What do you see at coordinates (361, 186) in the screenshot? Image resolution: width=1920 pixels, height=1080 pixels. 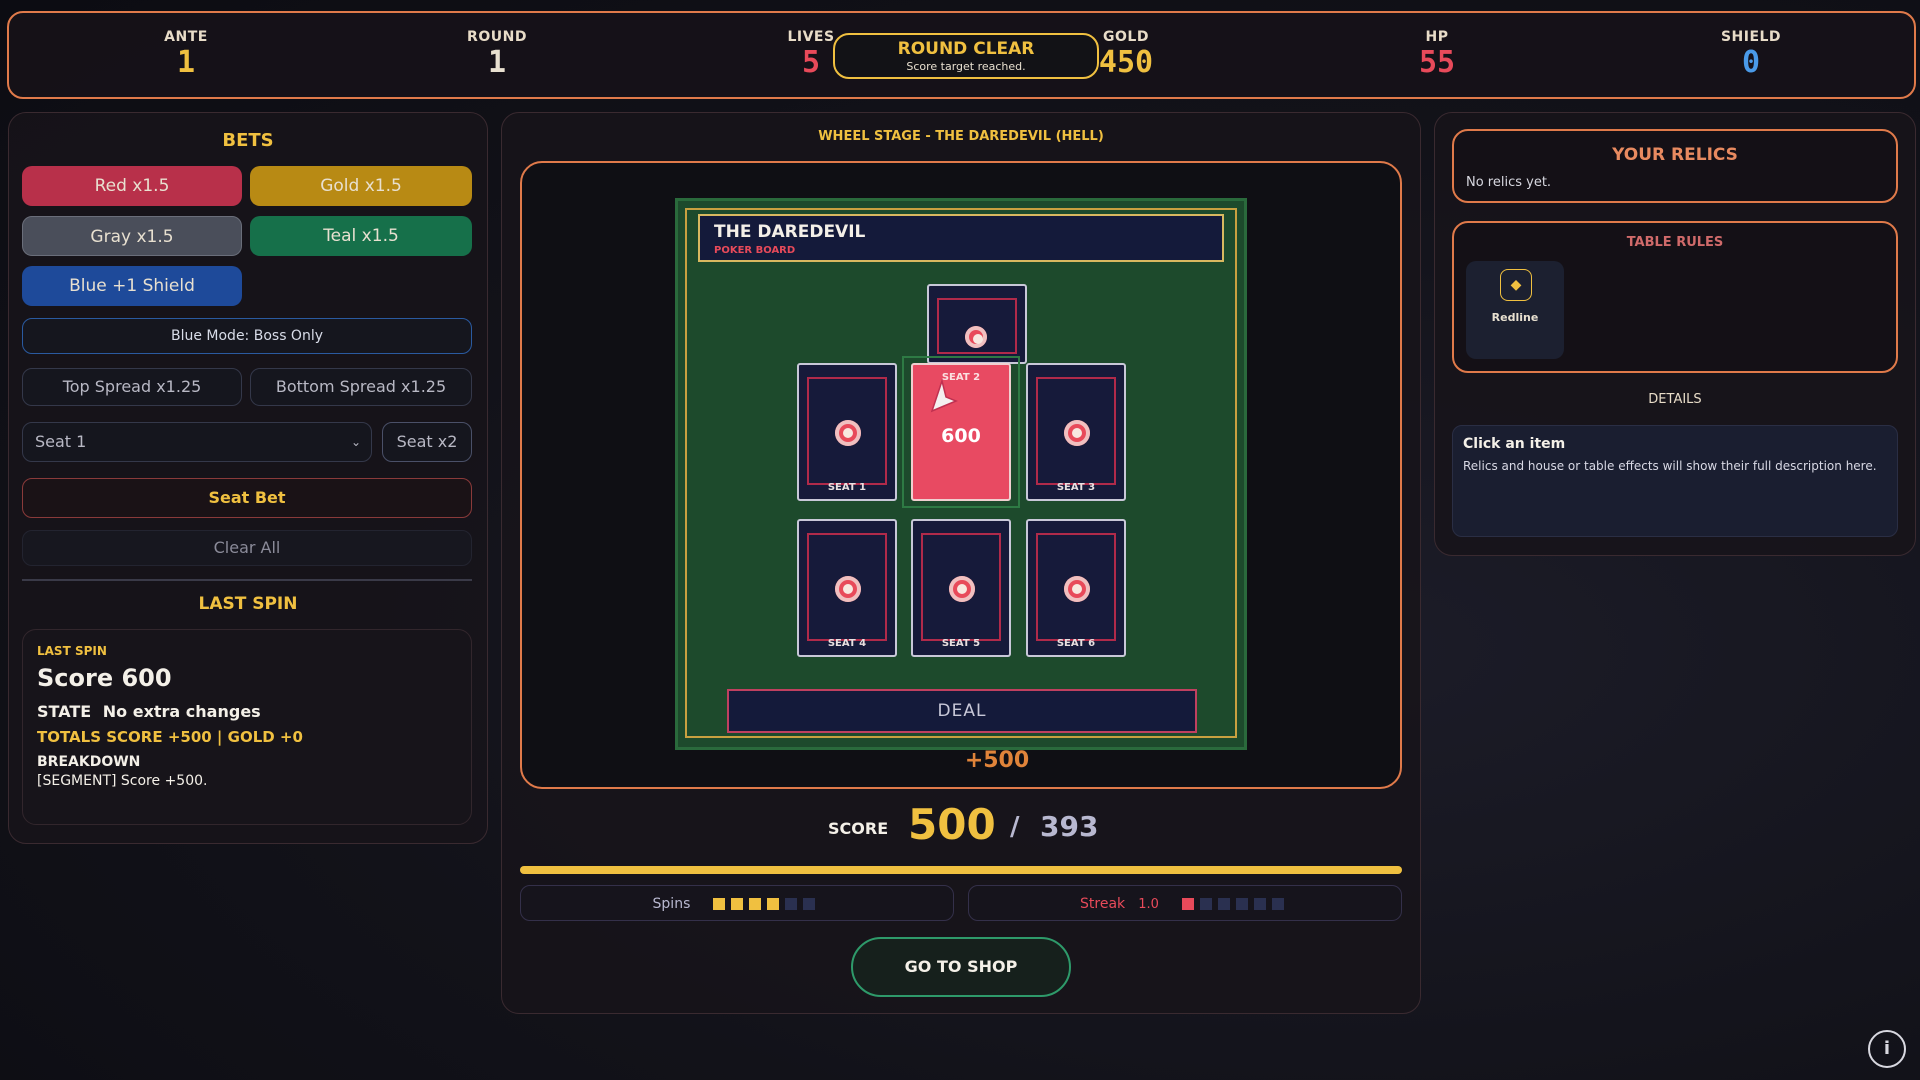 I see `gold-bet-button: Gold x1.5` at bounding box center [361, 186].